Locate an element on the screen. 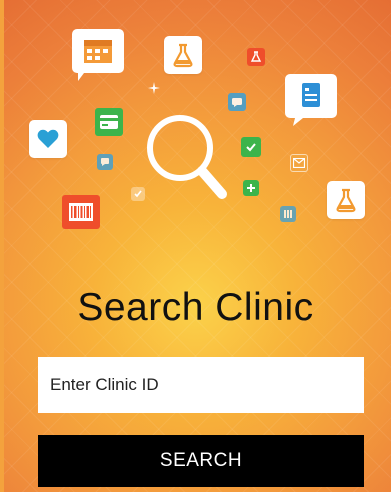  search-button-label: SEARCH is located at coordinates (201, 460).